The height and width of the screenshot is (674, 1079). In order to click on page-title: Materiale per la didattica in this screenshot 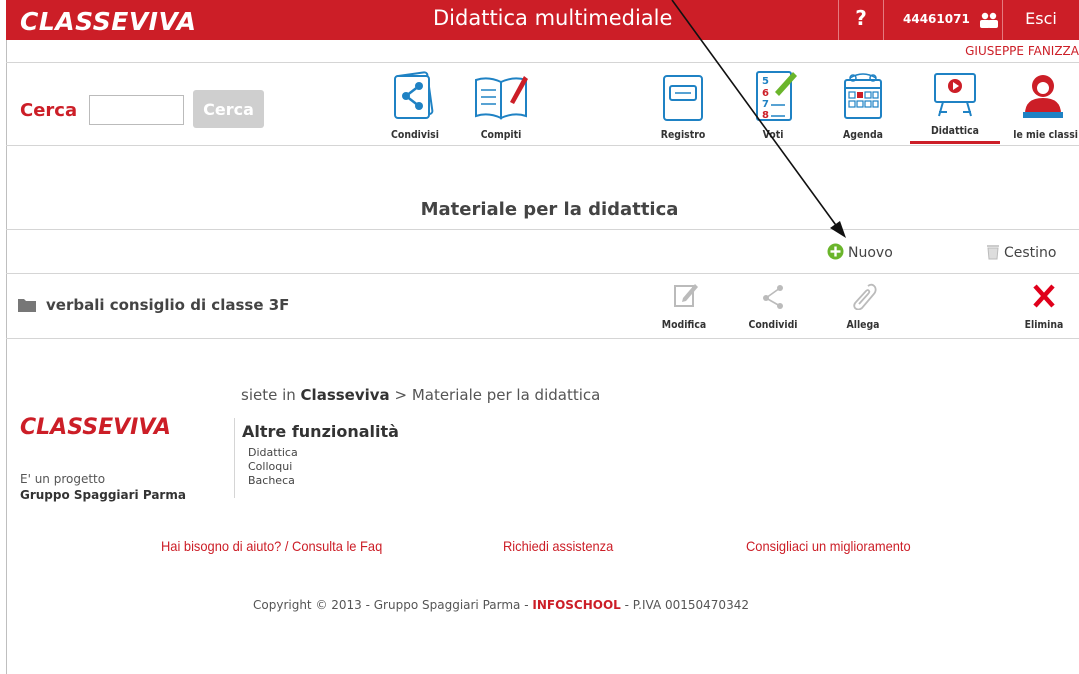, I will do `click(549, 209)`.